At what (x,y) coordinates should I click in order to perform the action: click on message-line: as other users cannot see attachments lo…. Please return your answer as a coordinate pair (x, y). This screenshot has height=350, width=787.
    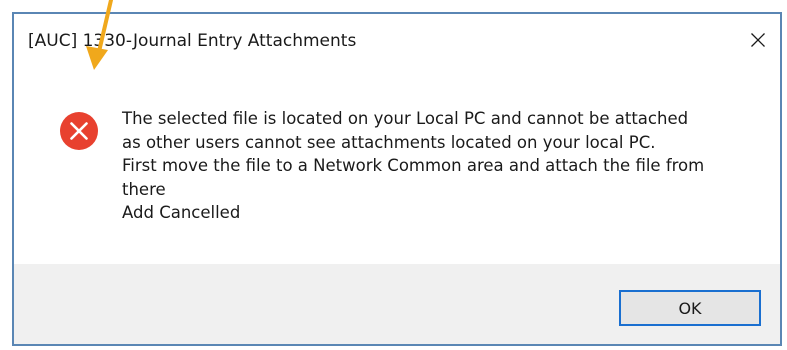
    Looking at the image, I should click on (389, 142).